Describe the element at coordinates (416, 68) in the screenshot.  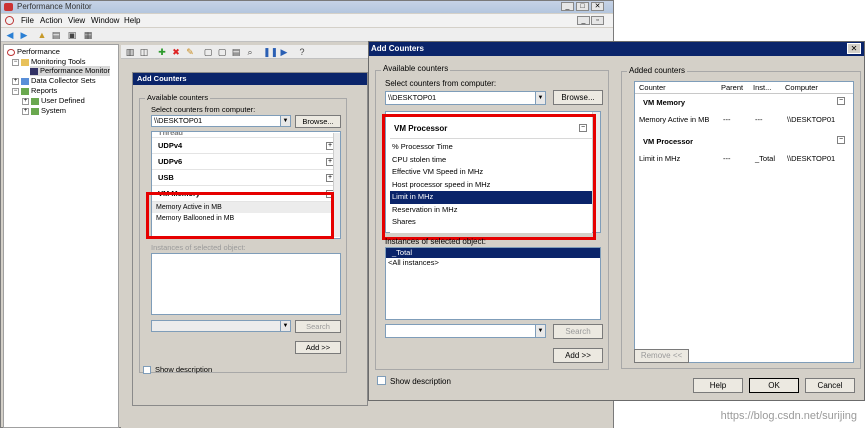
I see `fg-available-counters-label: Available counters` at that location.